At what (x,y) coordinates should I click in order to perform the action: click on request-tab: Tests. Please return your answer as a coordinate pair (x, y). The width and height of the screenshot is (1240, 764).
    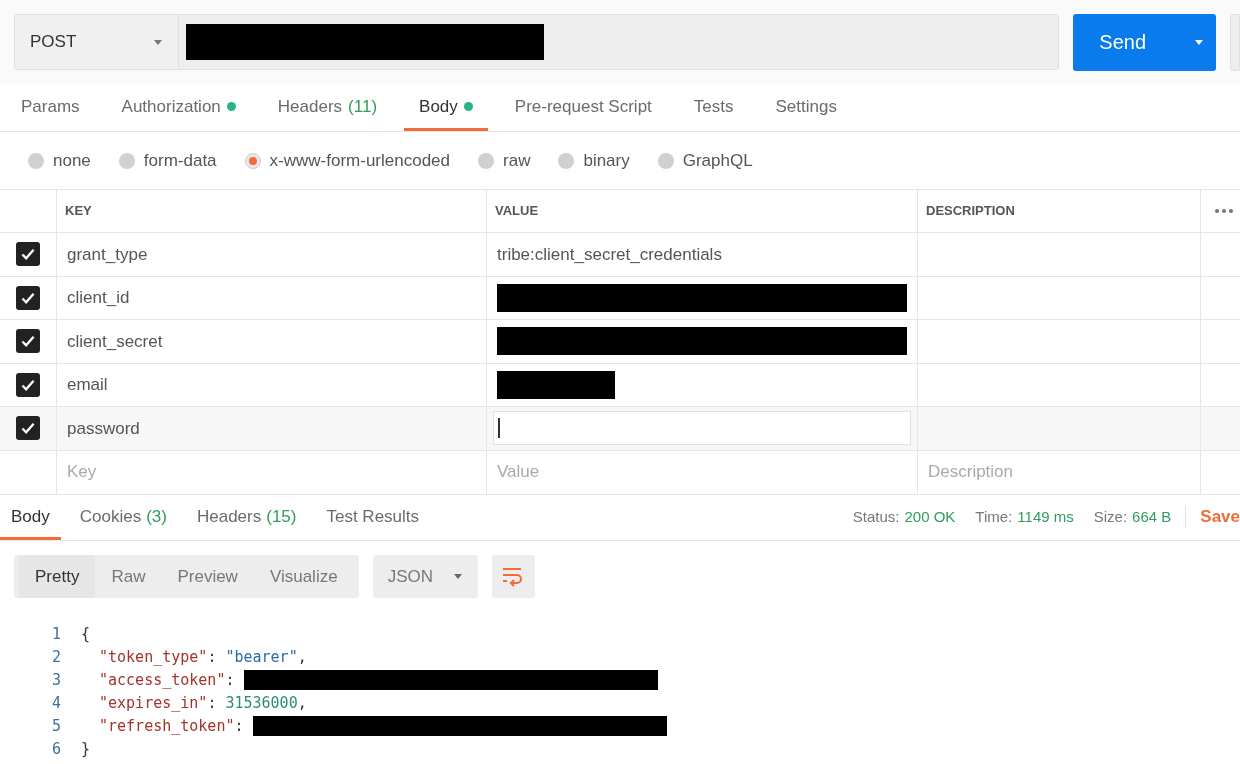
    Looking at the image, I should click on (713, 108).